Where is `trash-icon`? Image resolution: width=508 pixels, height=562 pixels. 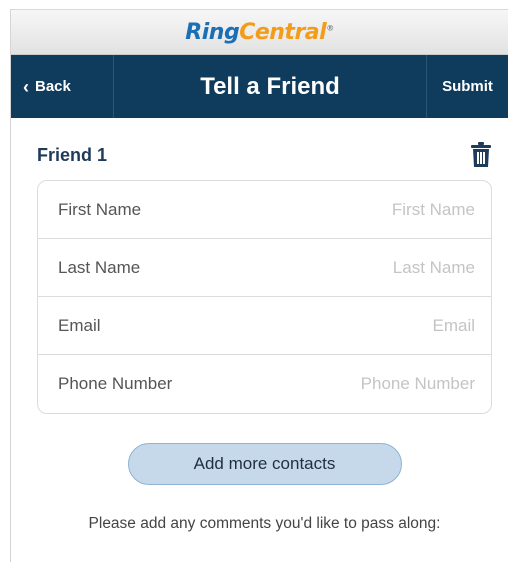 trash-icon is located at coordinates (481, 155).